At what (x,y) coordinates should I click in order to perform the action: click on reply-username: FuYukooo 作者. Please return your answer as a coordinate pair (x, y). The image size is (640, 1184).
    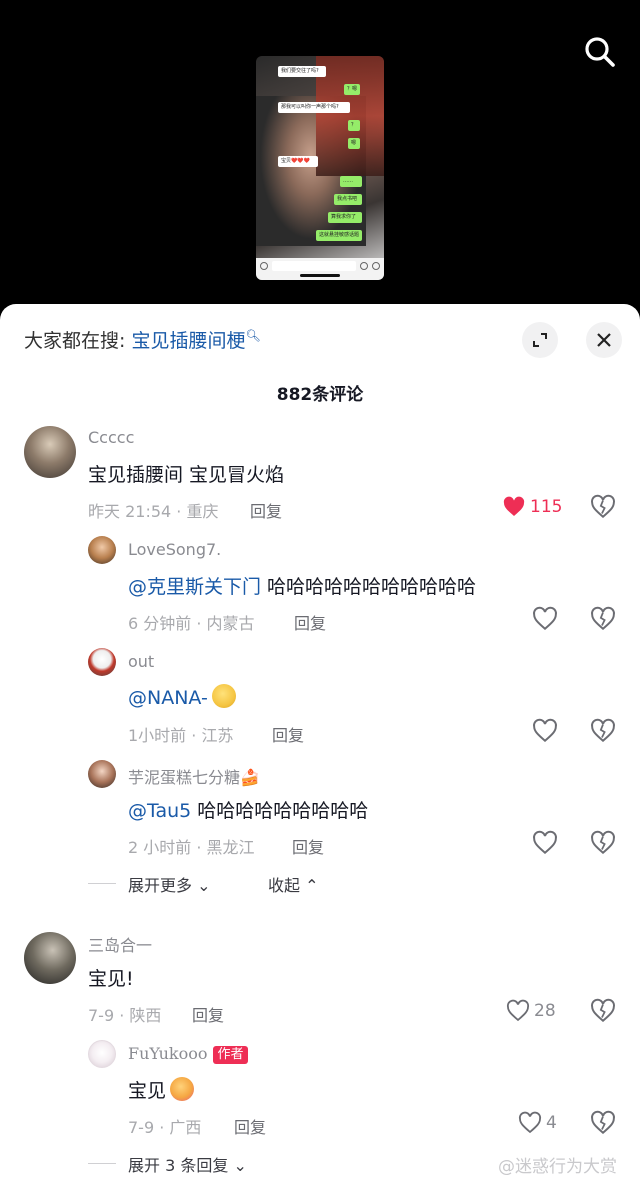
    Looking at the image, I should click on (188, 1054).